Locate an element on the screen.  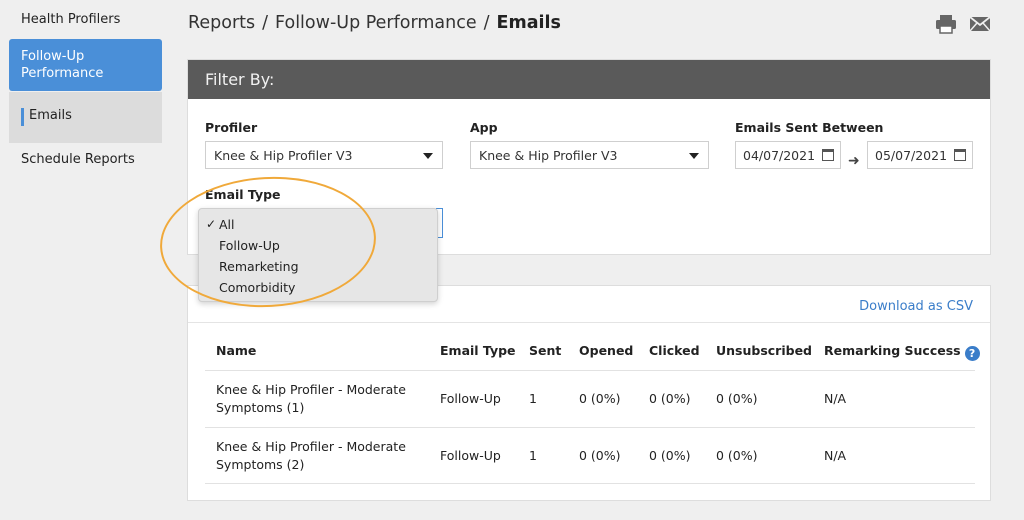
app-select: Knee & Hip Profiler V3 is located at coordinates (589, 155).